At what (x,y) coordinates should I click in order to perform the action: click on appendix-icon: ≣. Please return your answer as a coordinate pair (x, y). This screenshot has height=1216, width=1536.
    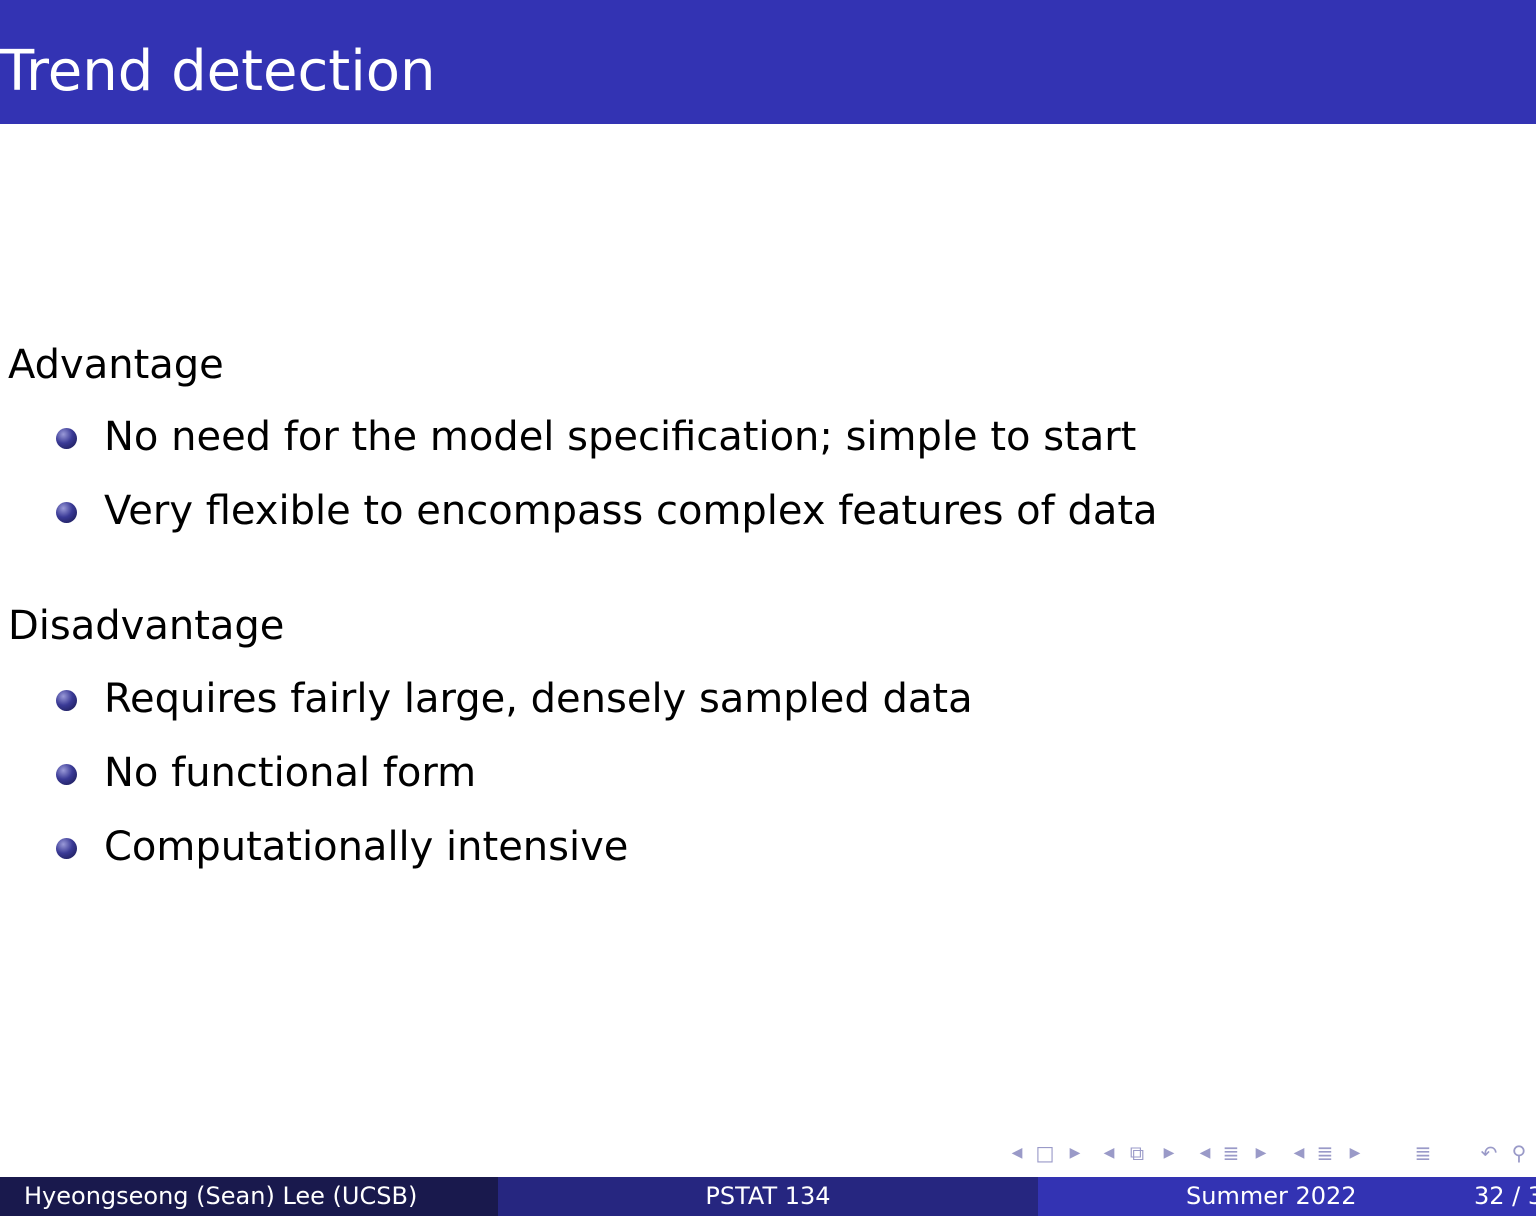
    Looking at the image, I should click on (1423, 1153).